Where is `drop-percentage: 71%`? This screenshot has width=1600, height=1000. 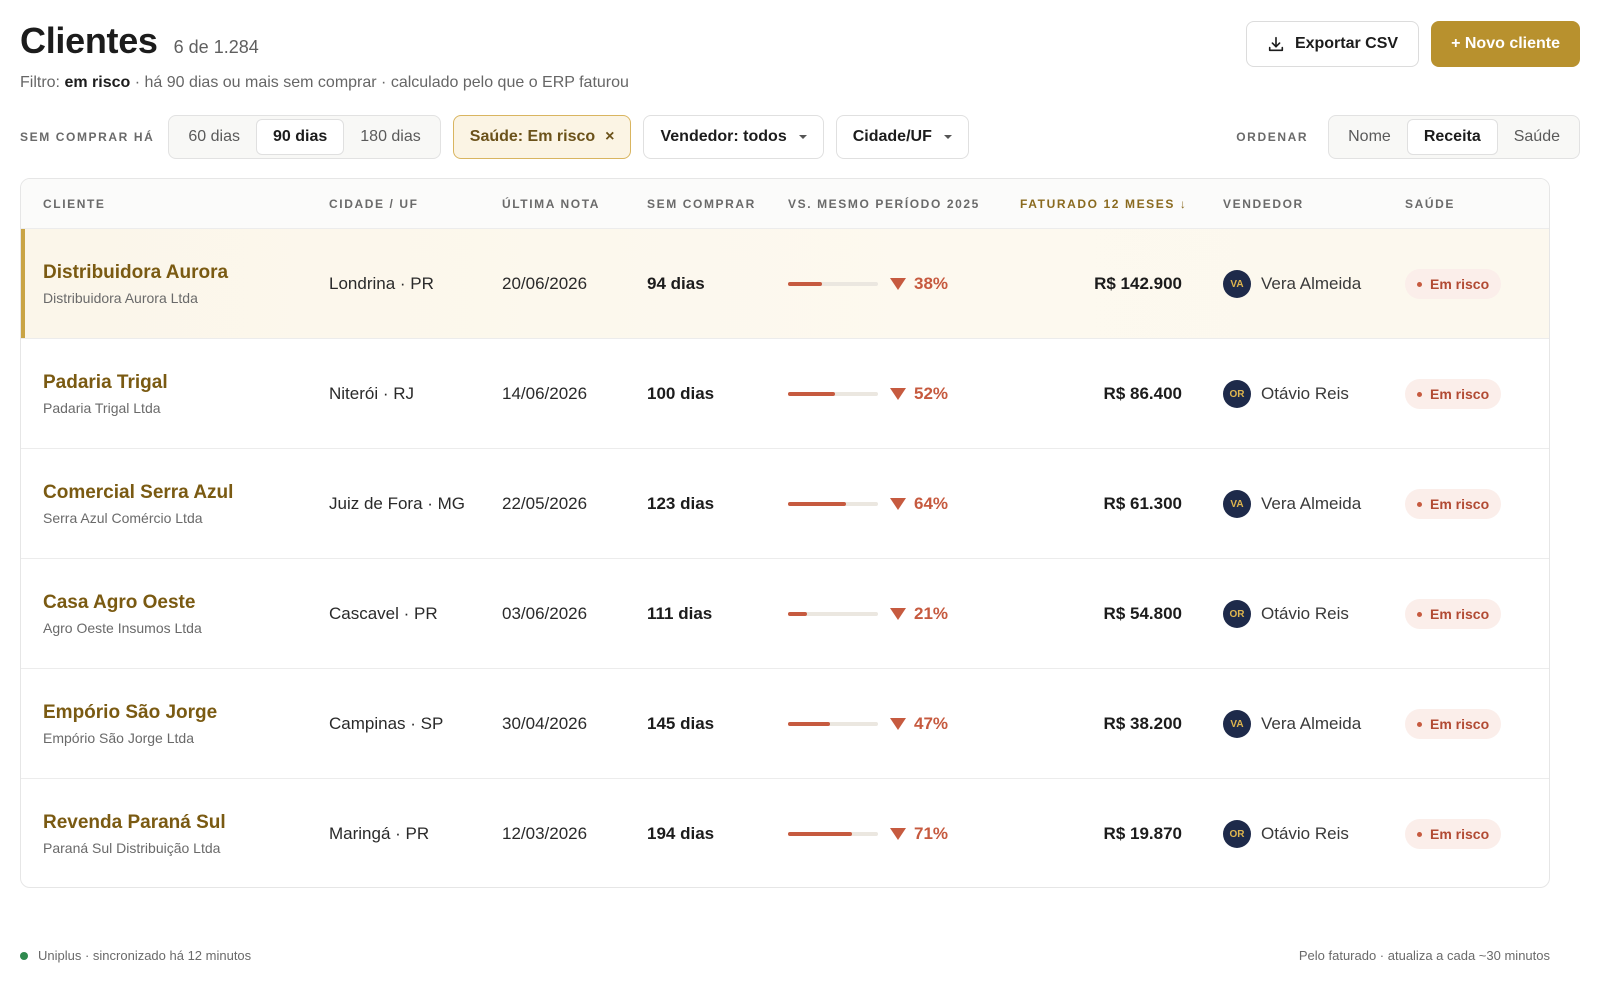
drop-percentage: 71% is located at coordinates (931, 833).